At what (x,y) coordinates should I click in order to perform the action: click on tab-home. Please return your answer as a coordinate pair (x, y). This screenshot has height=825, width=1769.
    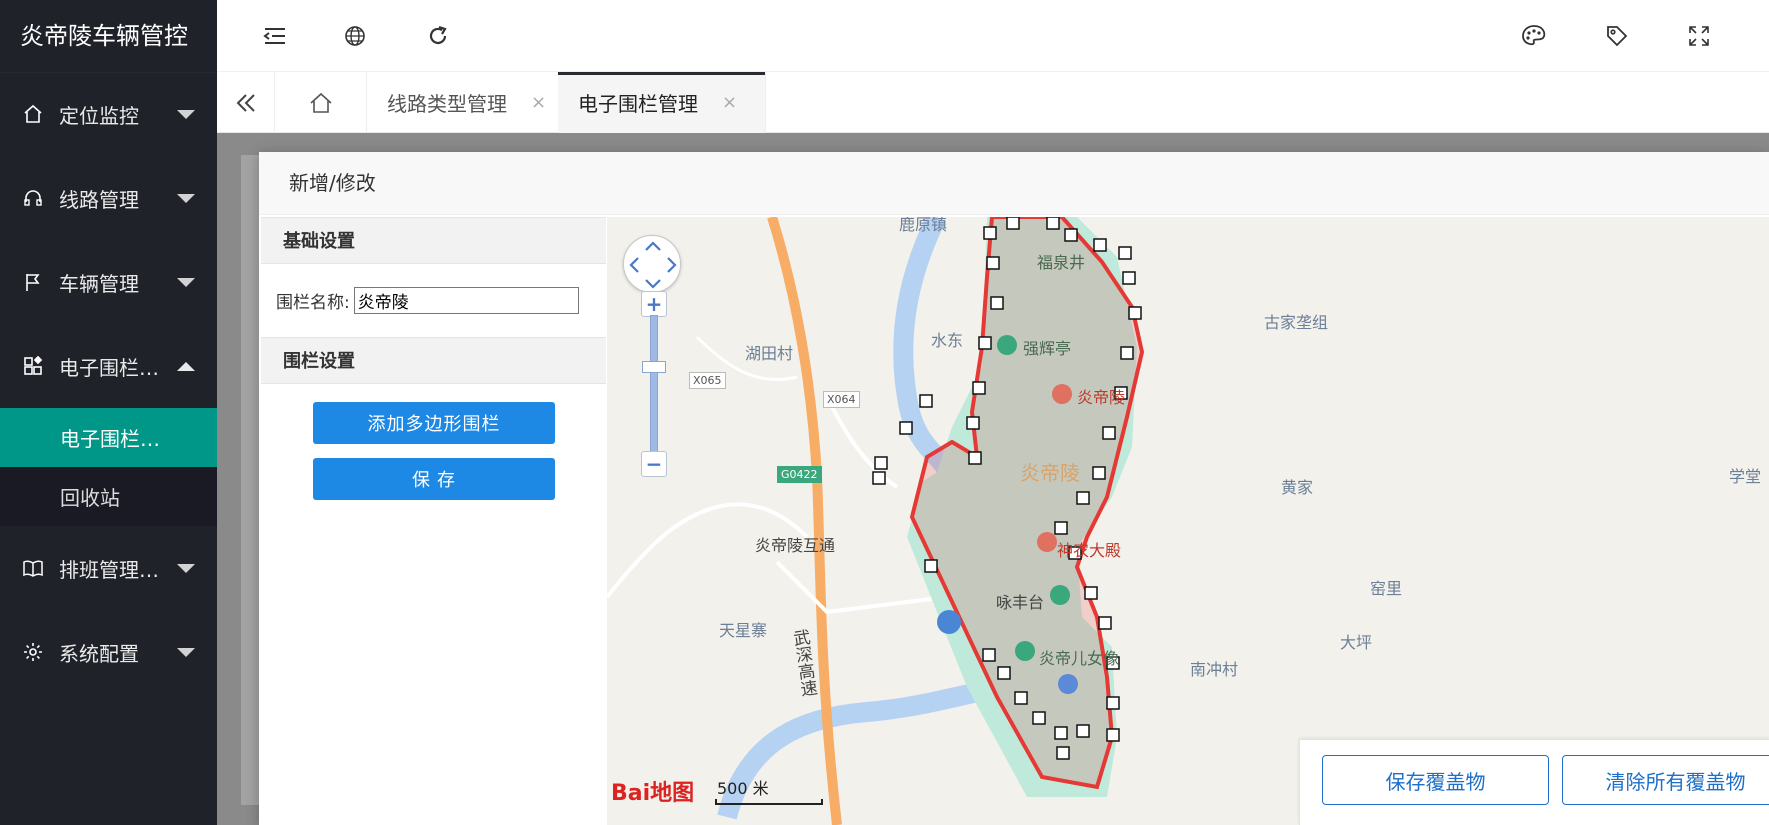
    Looking at the image, I should click on (321, 102).